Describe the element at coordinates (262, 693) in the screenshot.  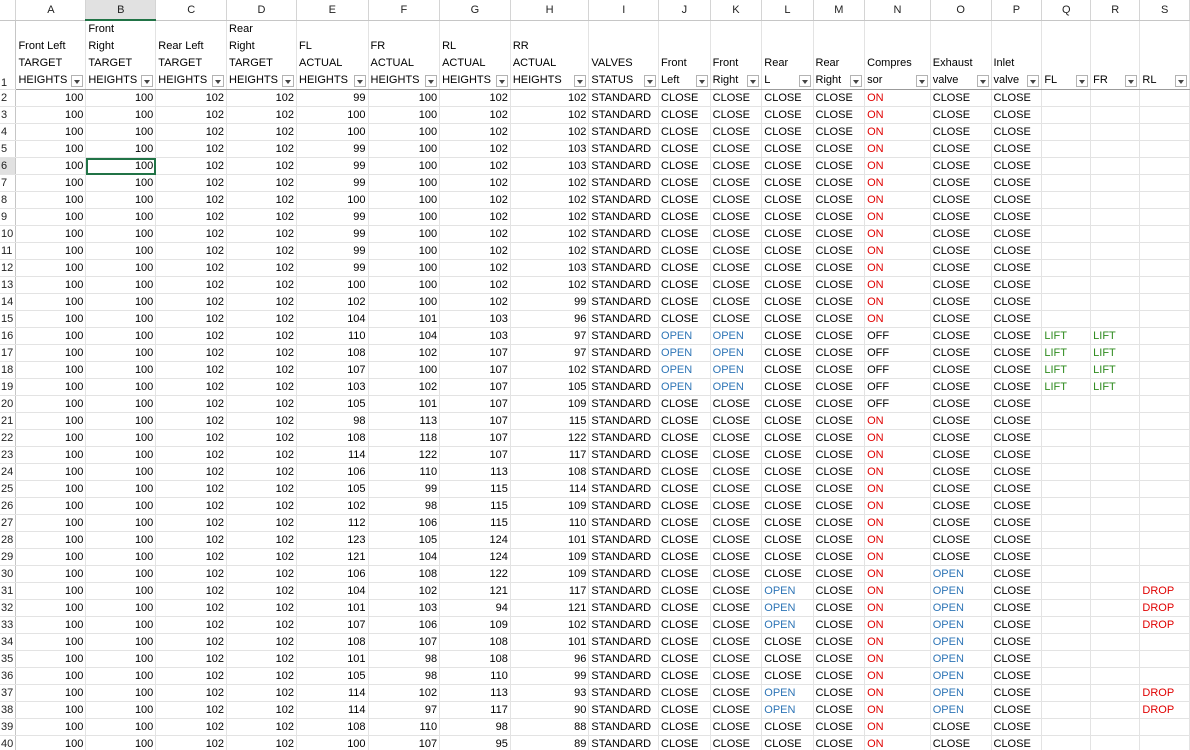
I see `cell-d37: 102` at that location.